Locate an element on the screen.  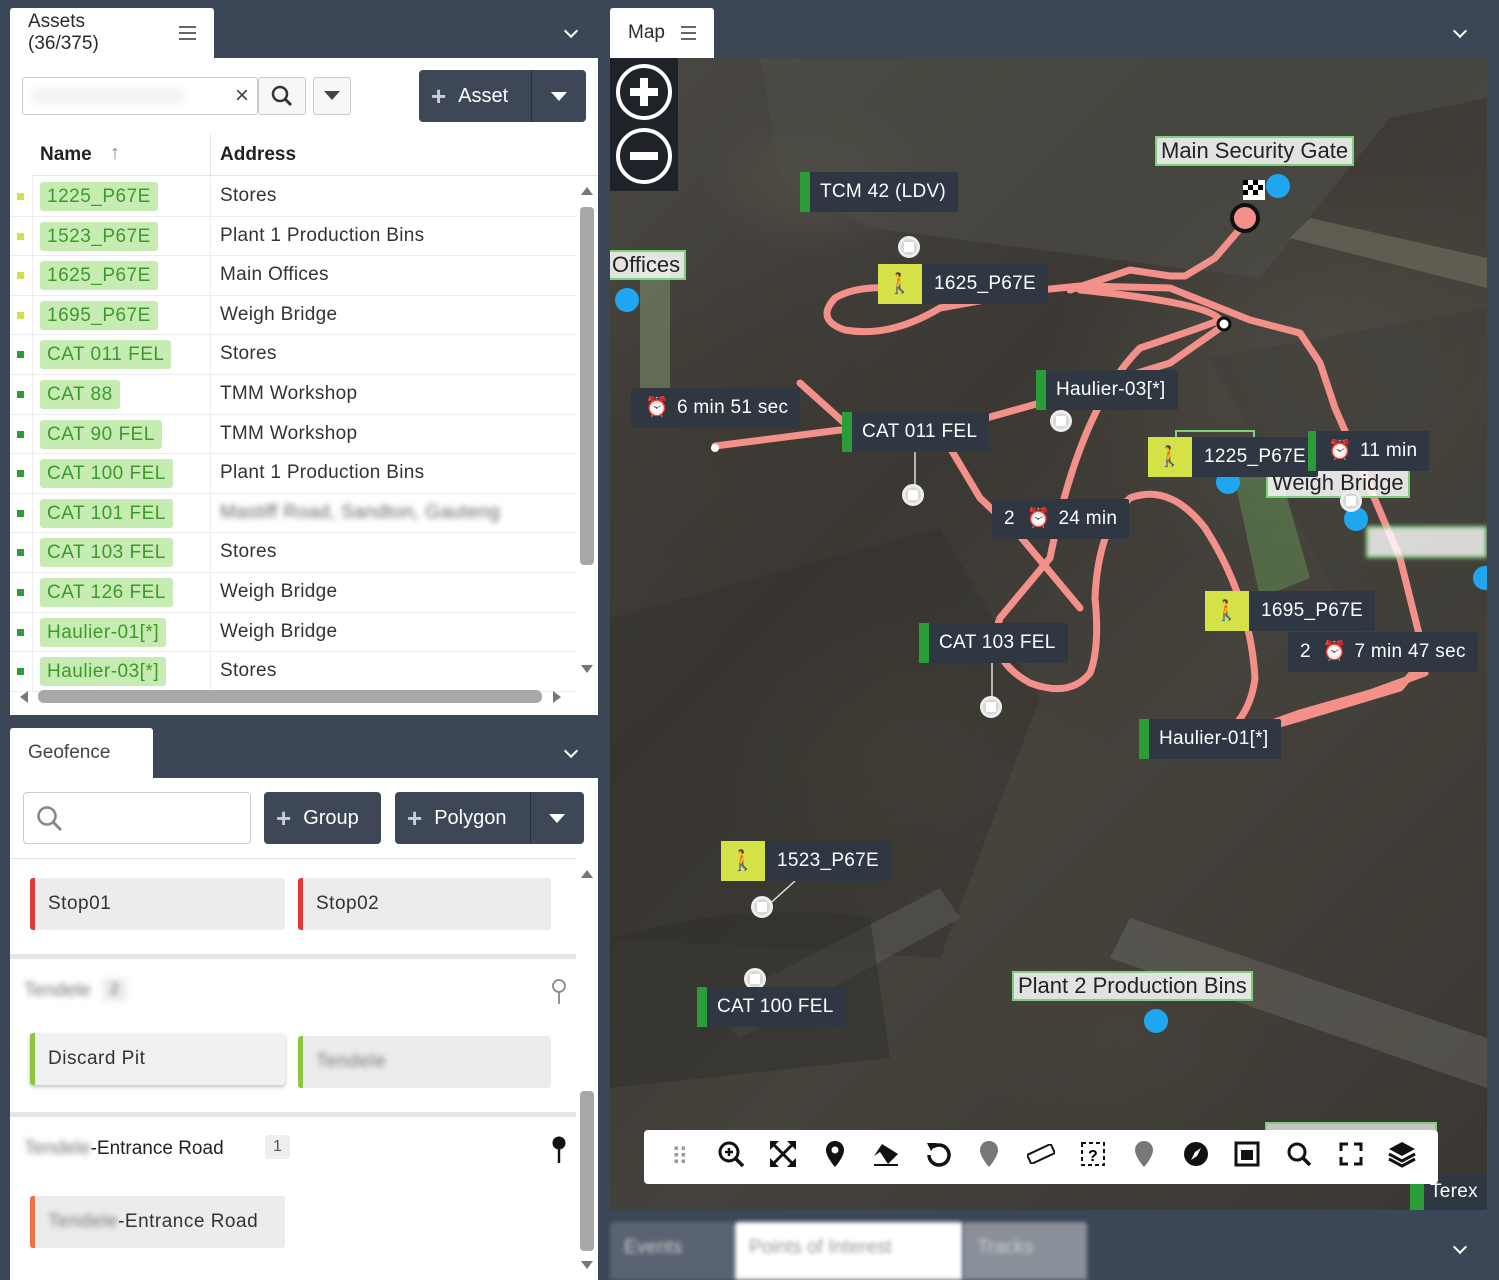
scroll-right-icon is located at coordinates (557, 697).